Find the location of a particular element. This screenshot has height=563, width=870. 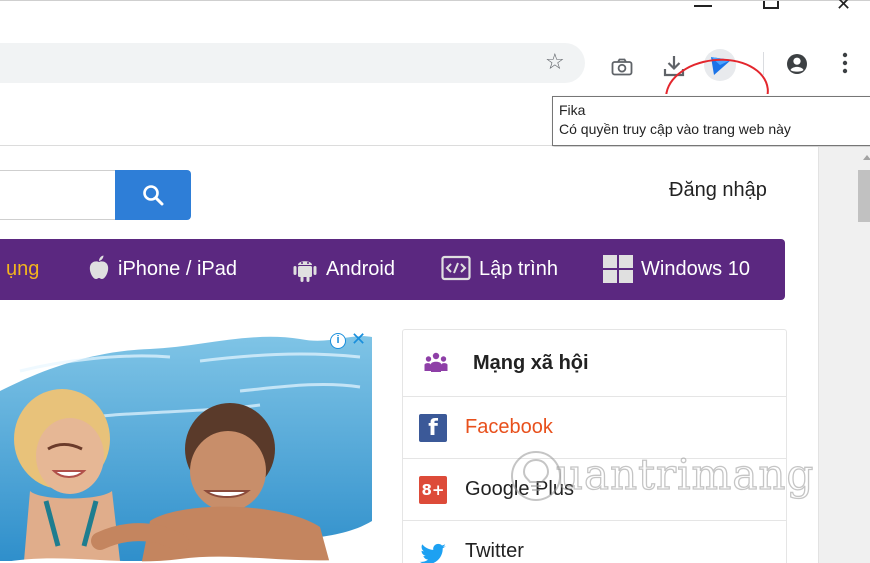

tooltip-title: Fika is located at coordinates (572, 110).